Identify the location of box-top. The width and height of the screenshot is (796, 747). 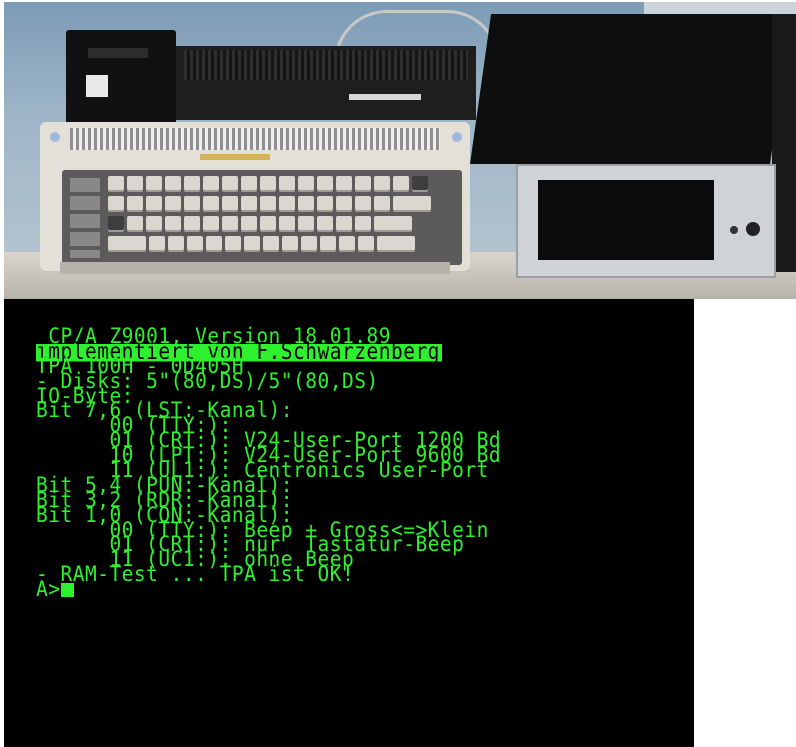
(631, 89).